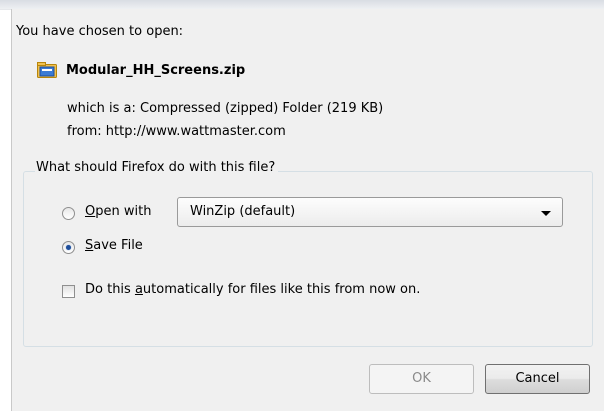 The height and width of the screenshot is (411, 604). I want to click on file-type-label: which is a:, so click(101, 108).